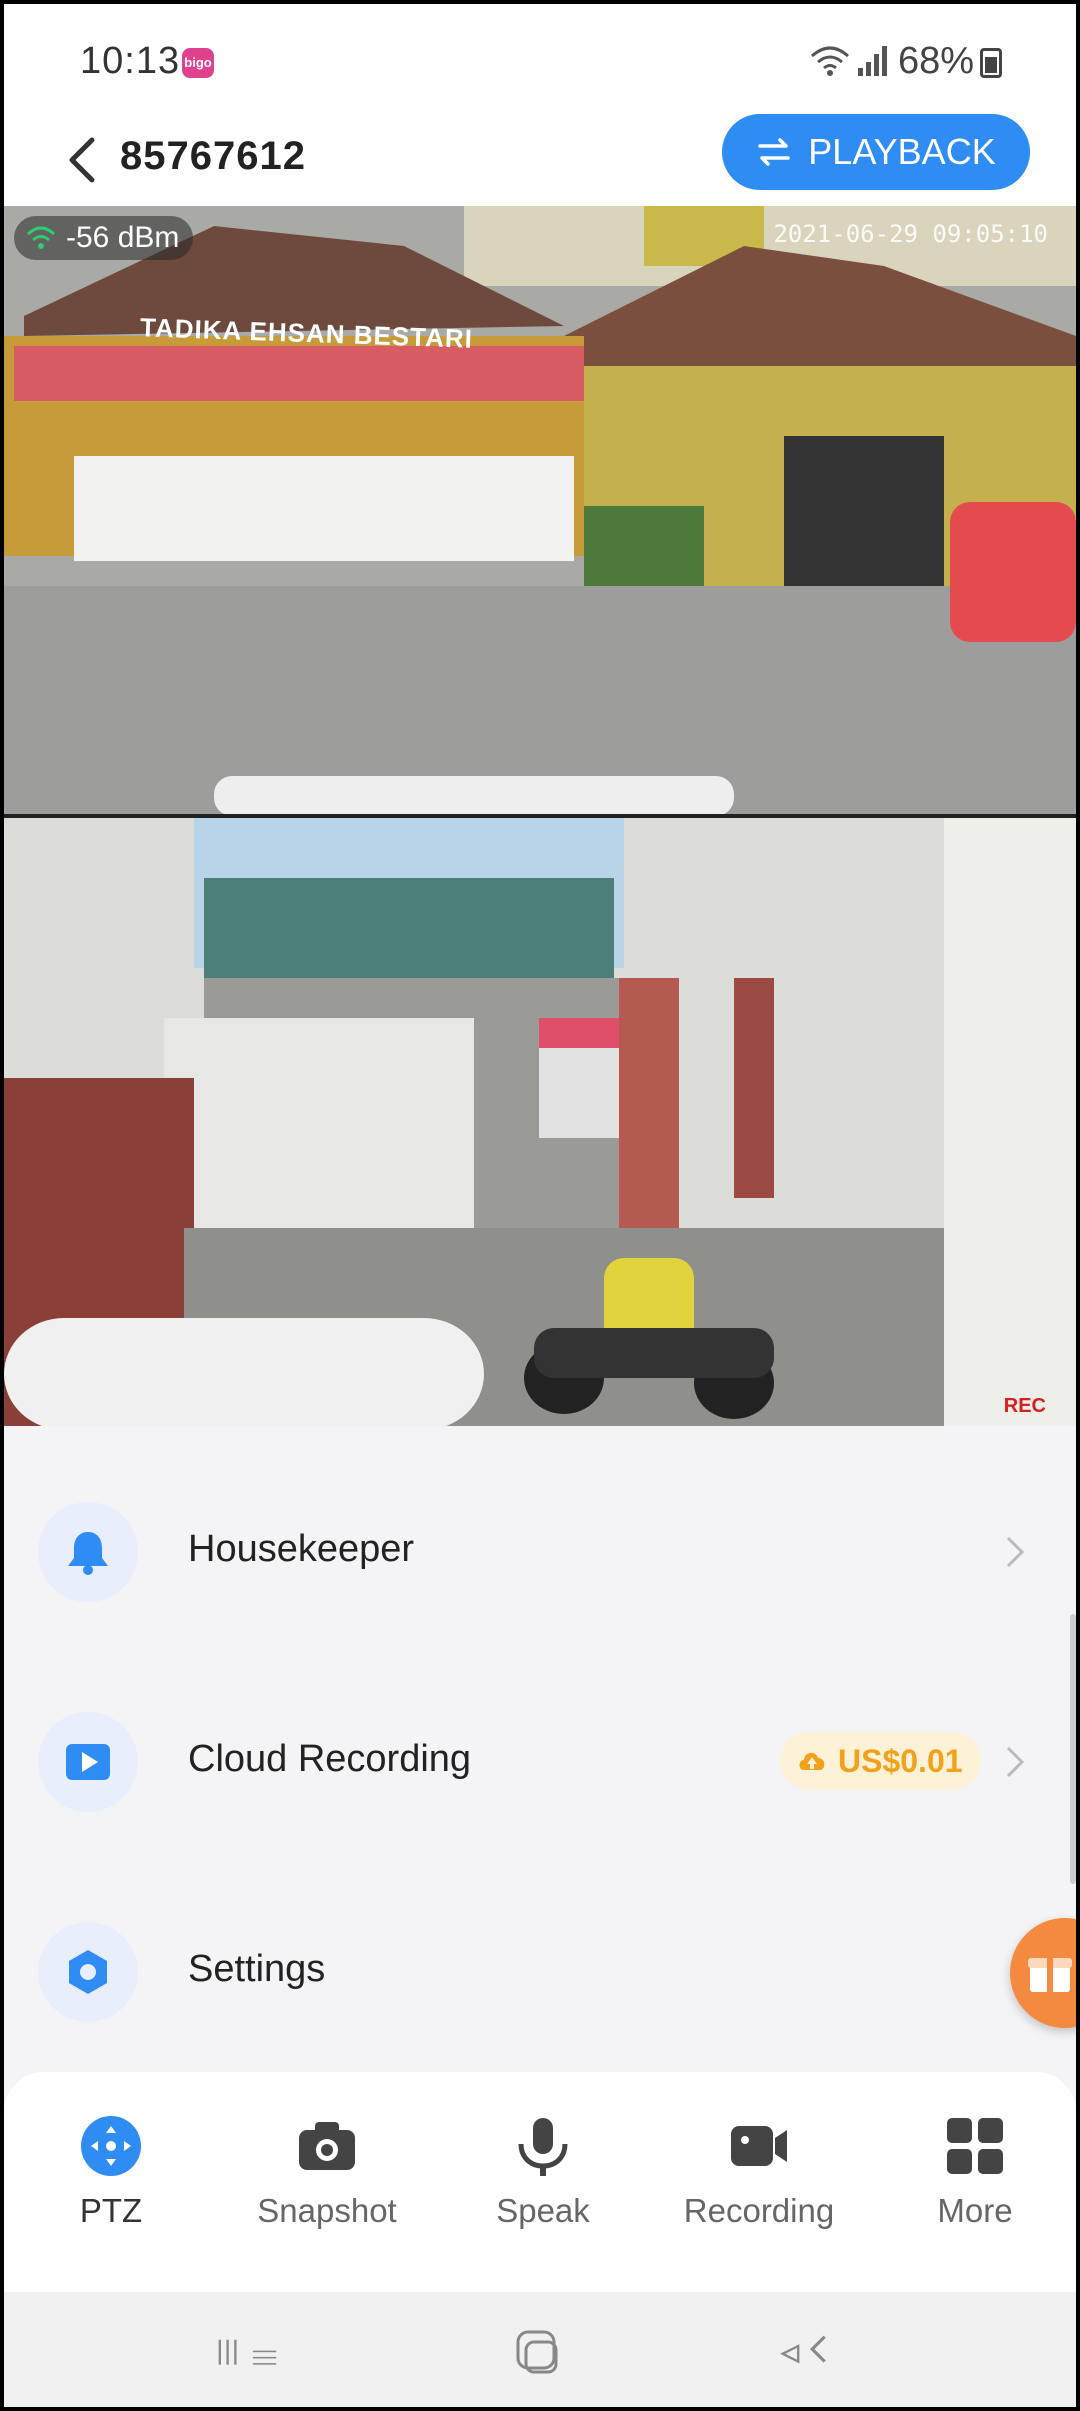 This screenshot has height=2411, width=1080. Describe the element at coordinates (41, 237) in the screenshot. I see `wifi-signal-icon` at that location.